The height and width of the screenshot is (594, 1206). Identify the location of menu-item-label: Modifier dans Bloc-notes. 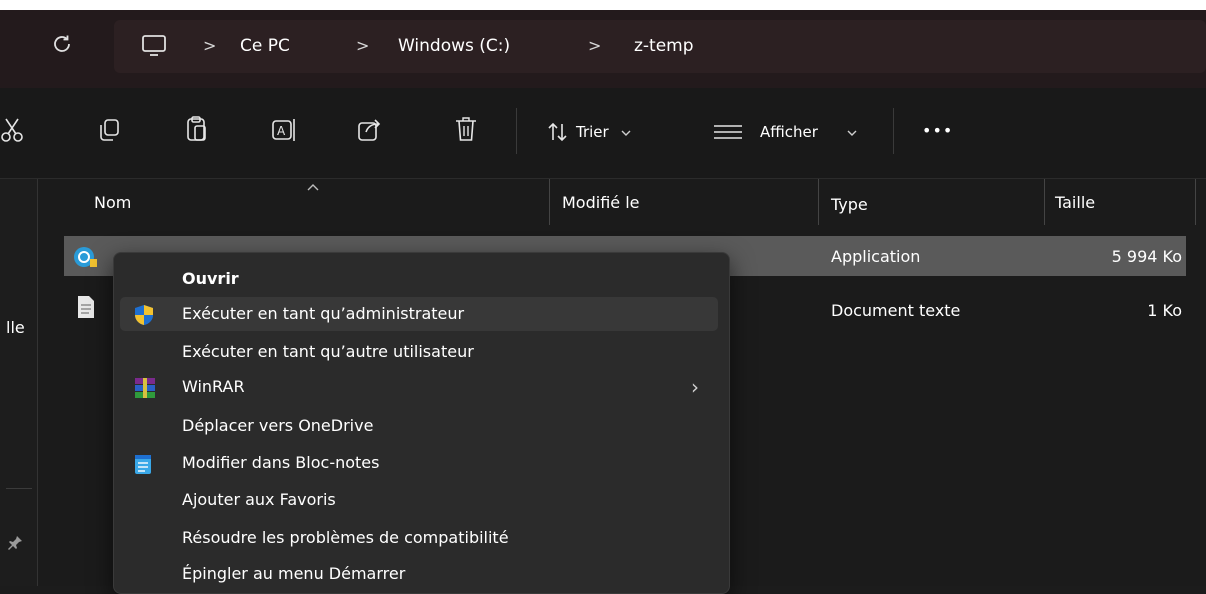
(281, 462).